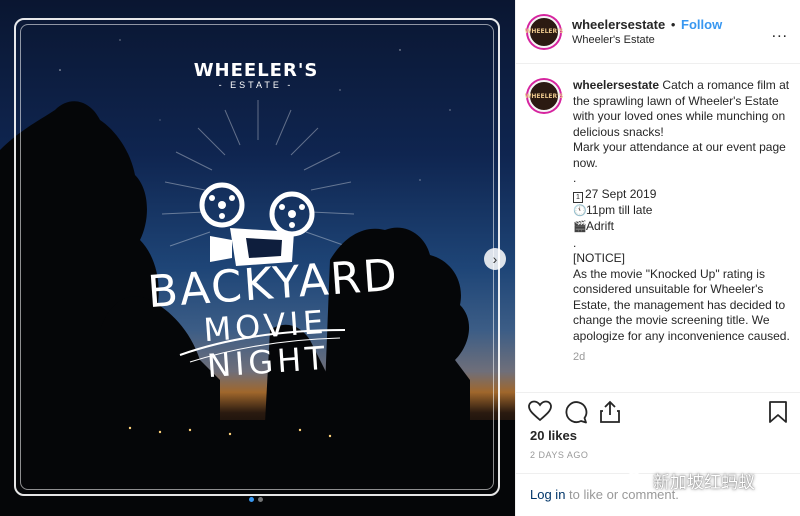 The width and height of the screenshot is (800, 516). Describe the element at coordinates (251, 499) in the screenshot. I see `carousel-dot-active` at that location.